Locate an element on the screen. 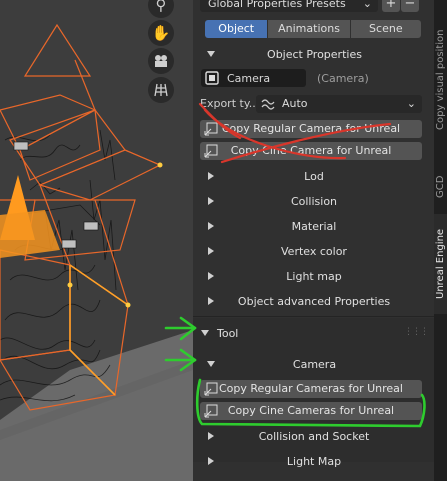  section-light-map: Light map is located at coordinates (313, 276).